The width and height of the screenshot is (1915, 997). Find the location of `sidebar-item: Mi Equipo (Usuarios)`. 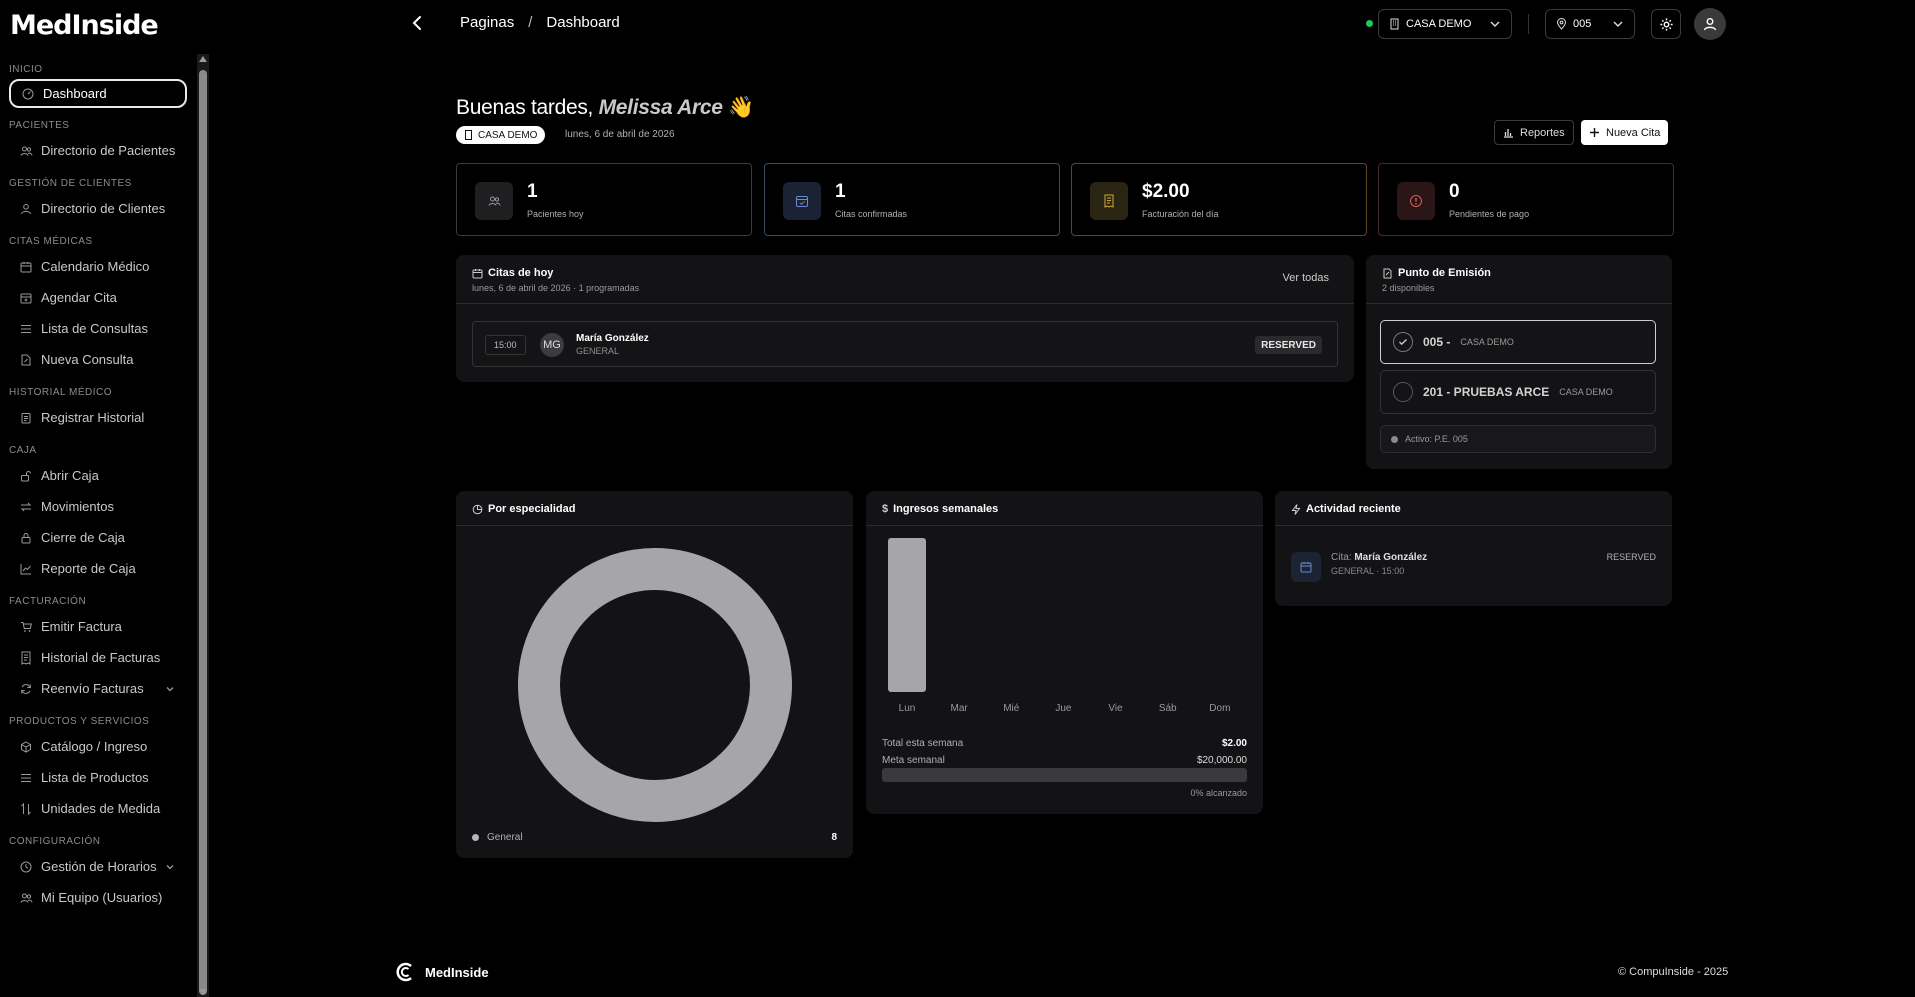

sidebar-item: Mi Equipo (Usuarios) is located at coordinates (98, 897).